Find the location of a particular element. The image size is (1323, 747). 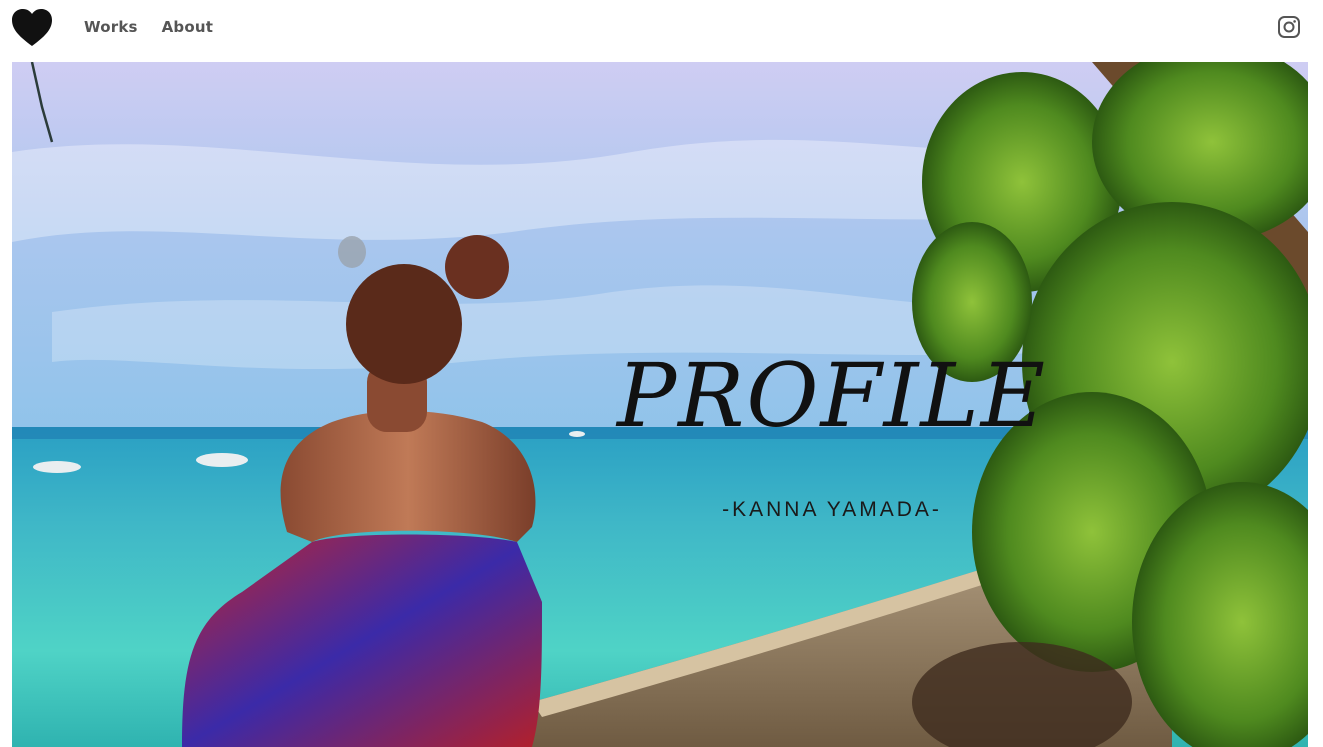

hero-subtitle: -KANNA YAMADA- is located at coordinates (832, 509).